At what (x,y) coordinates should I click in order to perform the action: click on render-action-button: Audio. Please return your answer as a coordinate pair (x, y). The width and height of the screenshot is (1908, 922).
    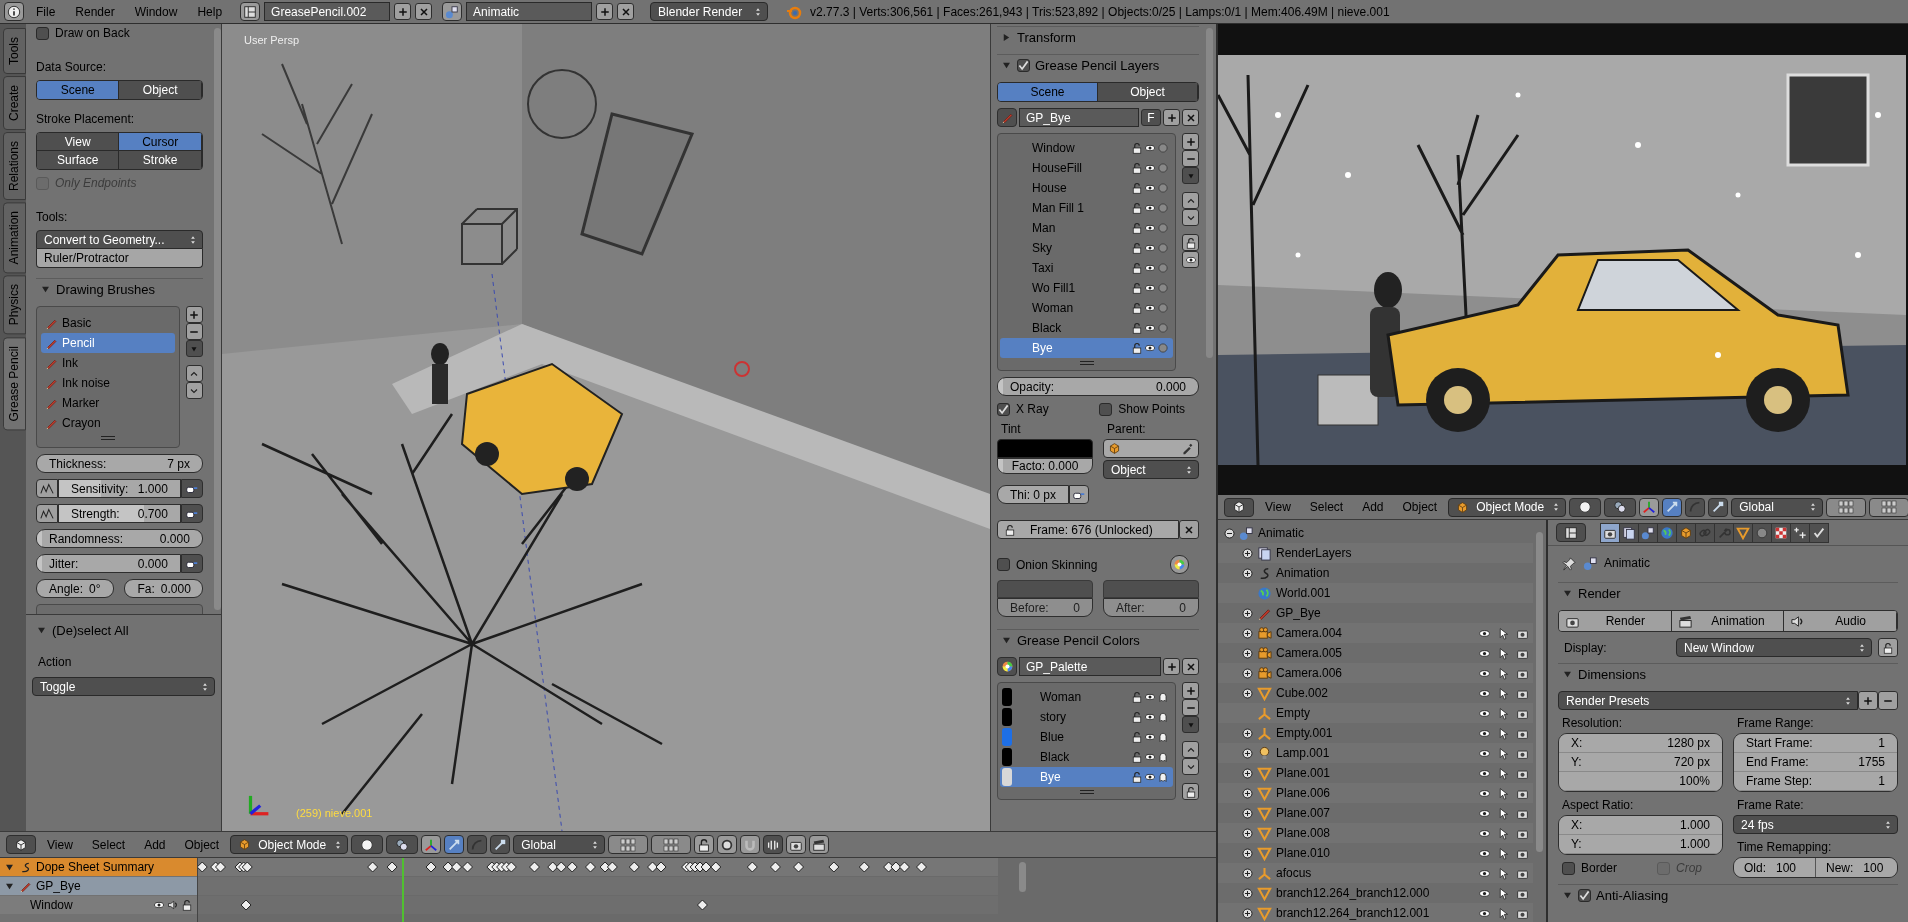
    Looking at the image, I should click on (1840, 621).